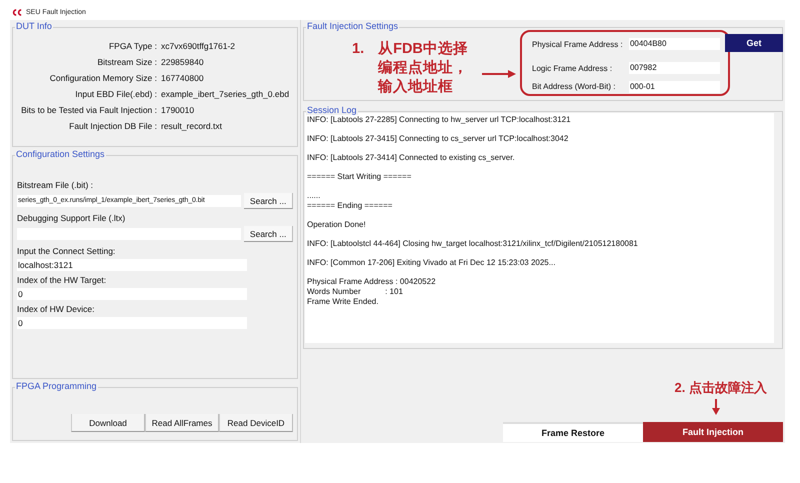 This screenshot has height=483, width=800. I want to click on field-label: Debugging Support File (.ltx), so click(71, 218).